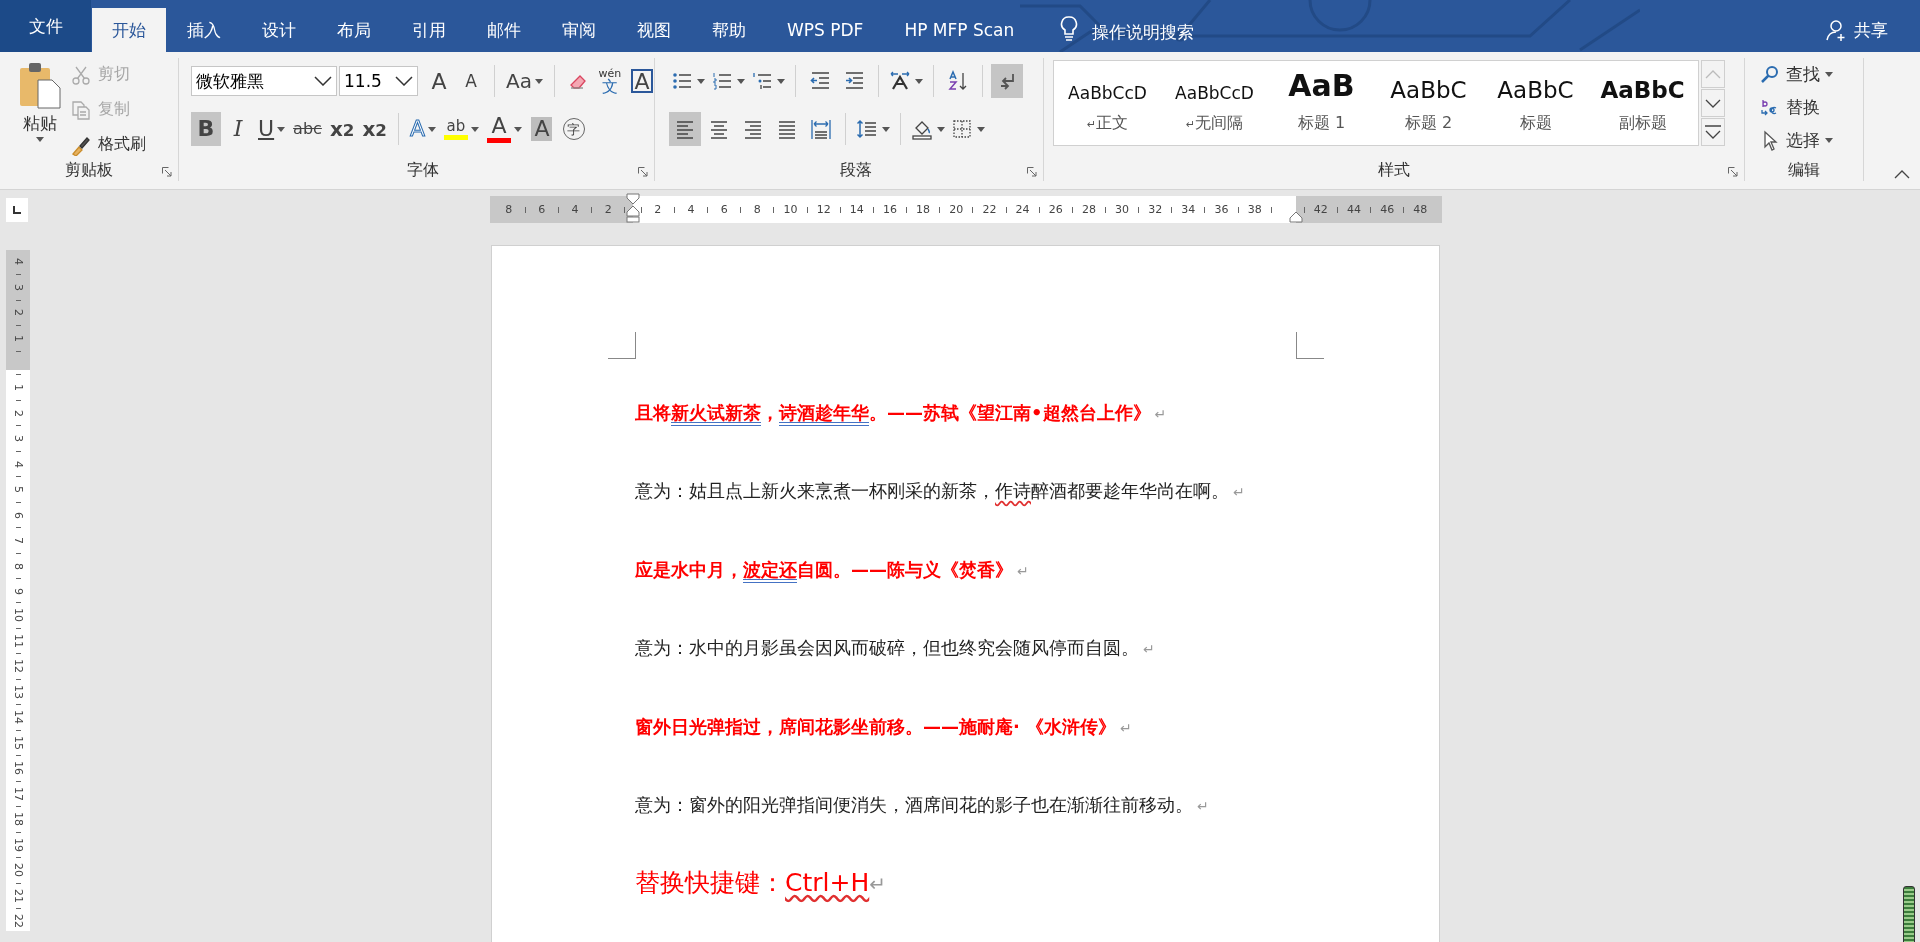  Describe the element at coordinates (1214, 103) in the screenshot. I see `style-item: AaBbCcD ↵无间隔` at that location.